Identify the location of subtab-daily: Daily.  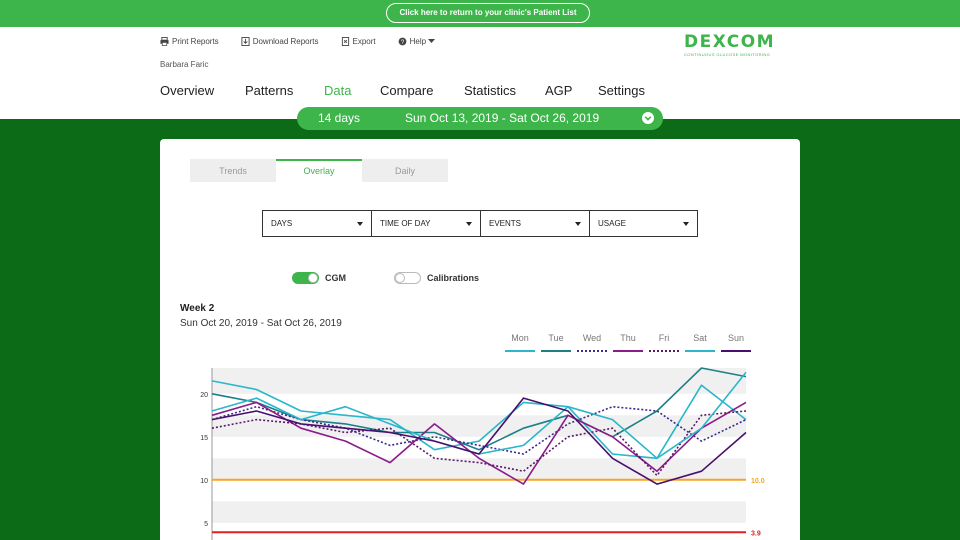
(405, 170).